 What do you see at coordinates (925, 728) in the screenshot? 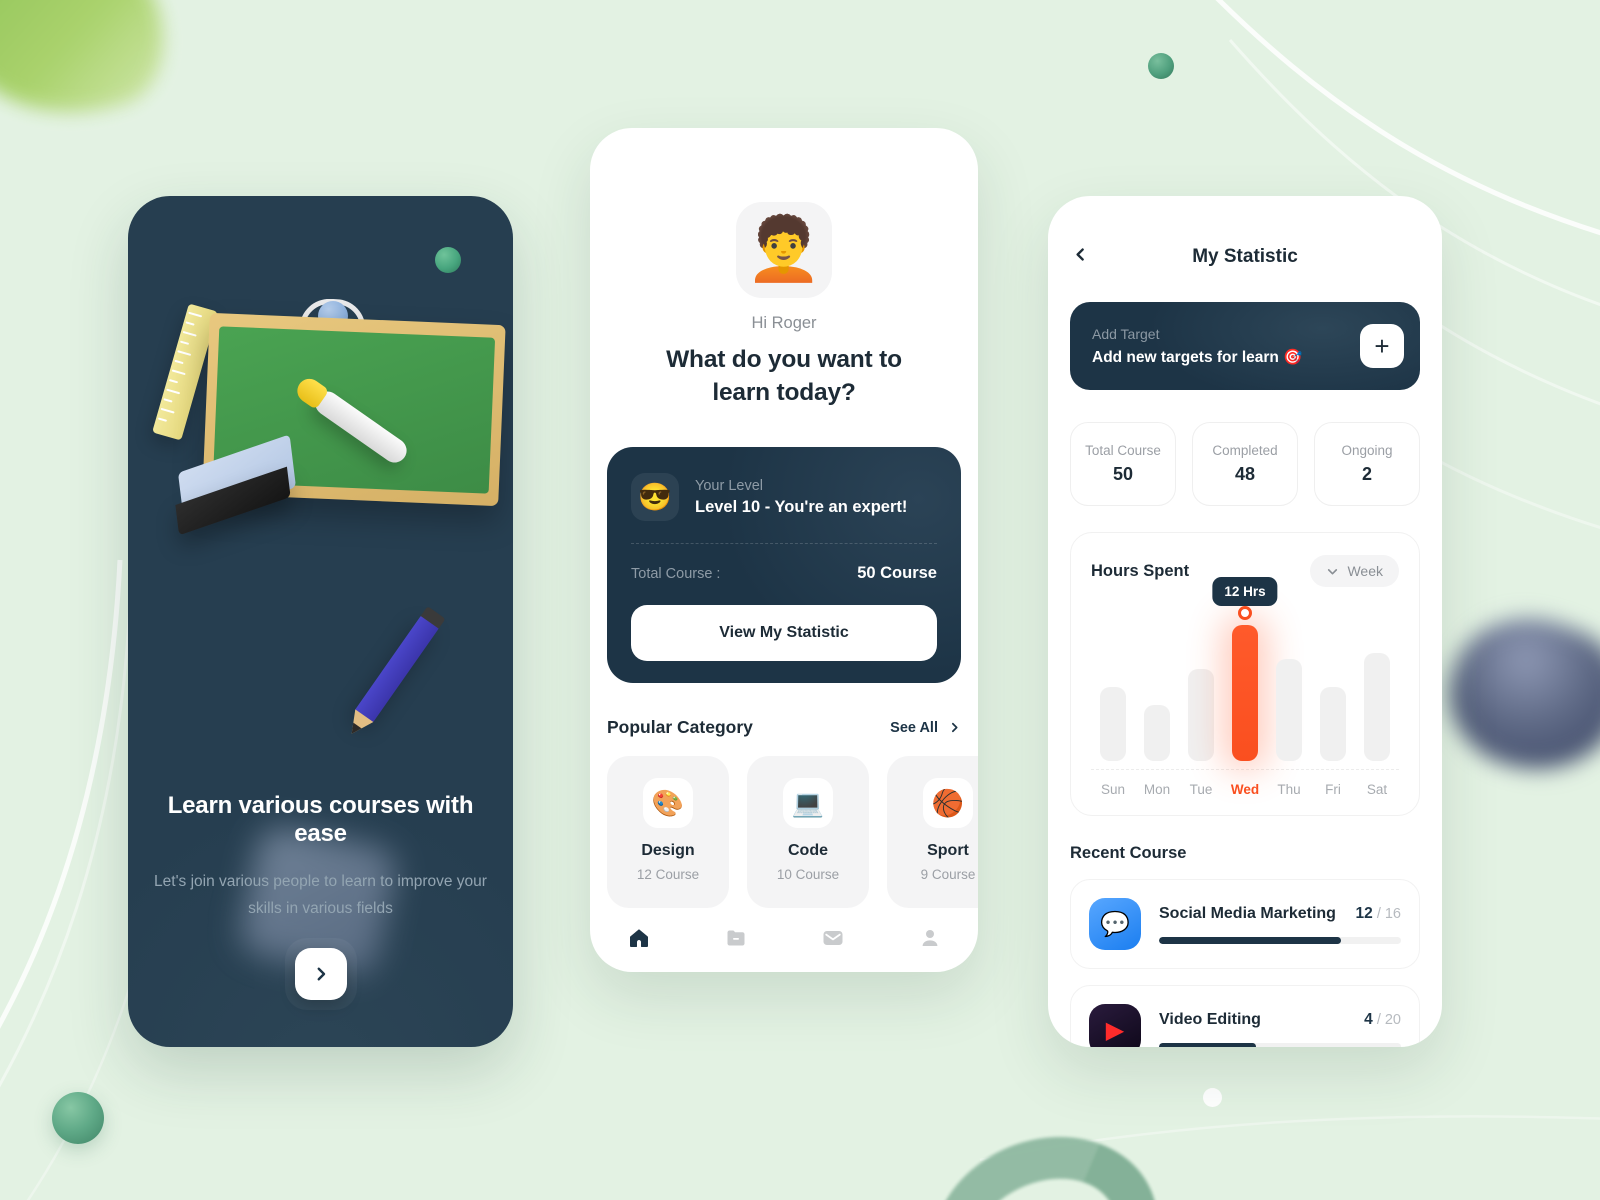
I see `see-all-link: See All` at bounding box center [925, 728].